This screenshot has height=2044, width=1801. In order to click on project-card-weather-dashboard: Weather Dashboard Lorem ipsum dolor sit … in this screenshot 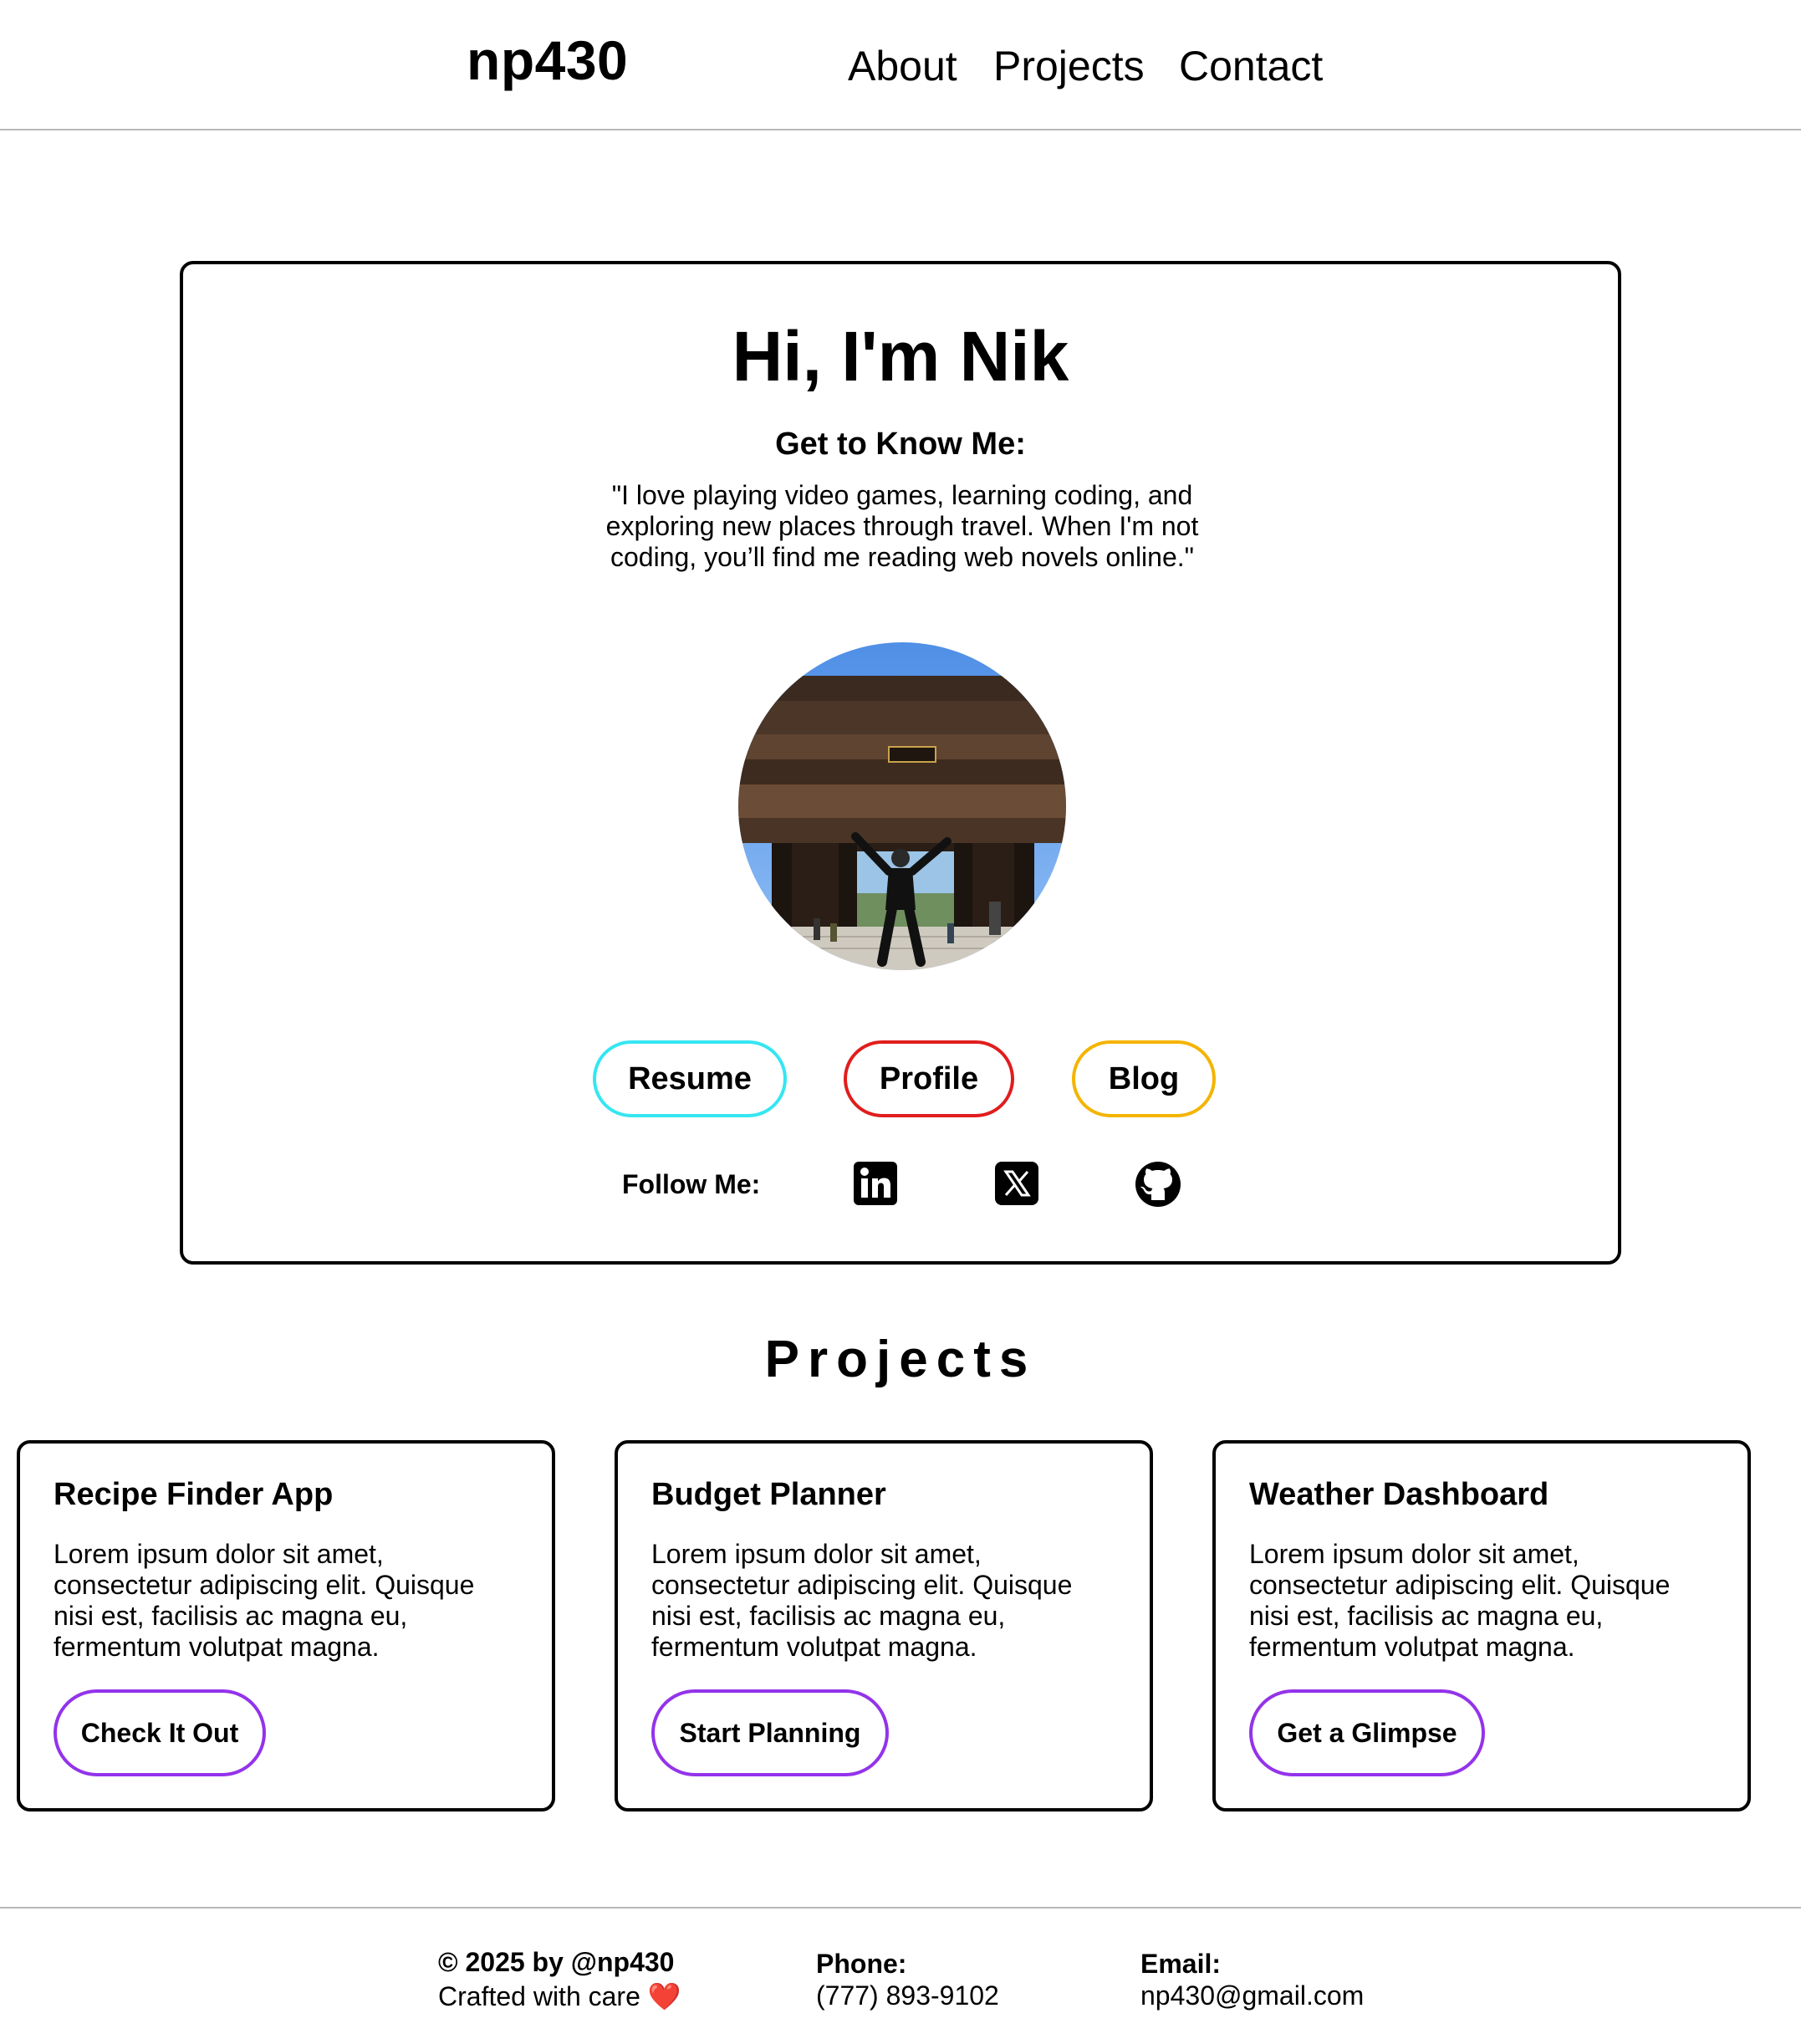, I will do `click(1482, 1625)`.